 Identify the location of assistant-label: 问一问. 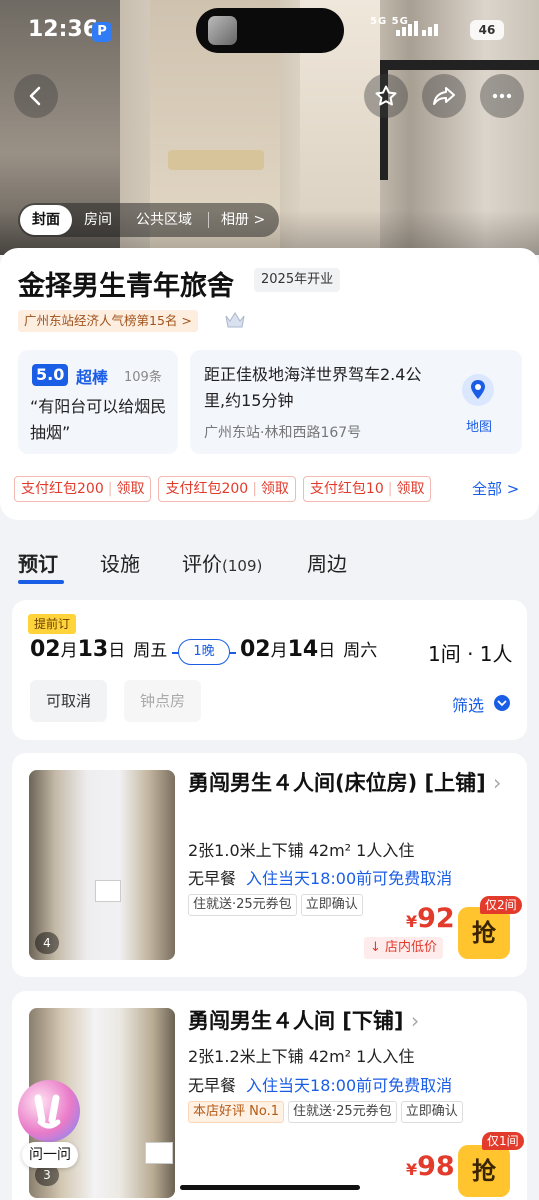
(50, 1155).